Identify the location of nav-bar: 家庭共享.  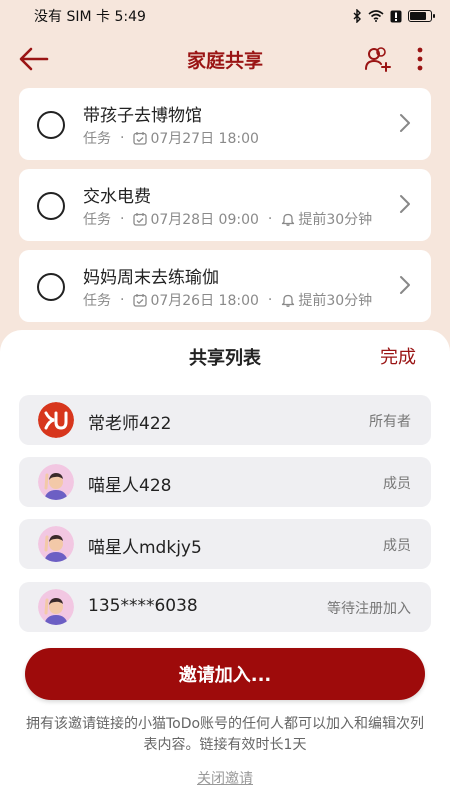
(225, 59).